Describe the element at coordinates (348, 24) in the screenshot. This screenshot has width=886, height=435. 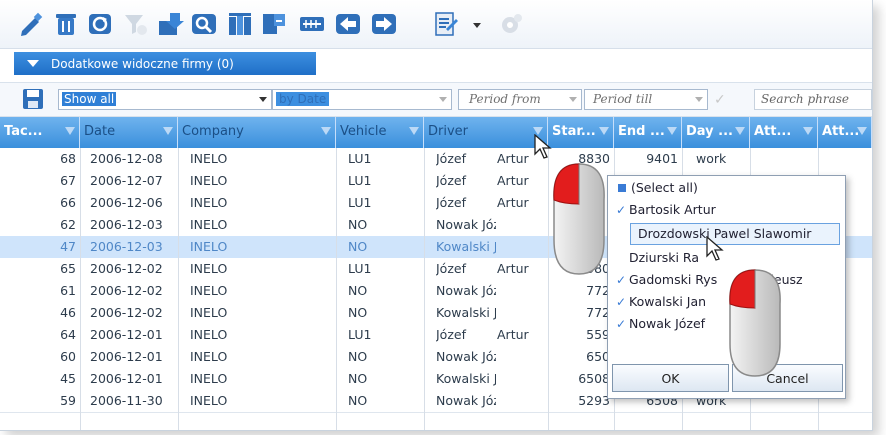
I see `back-icon` at that location.